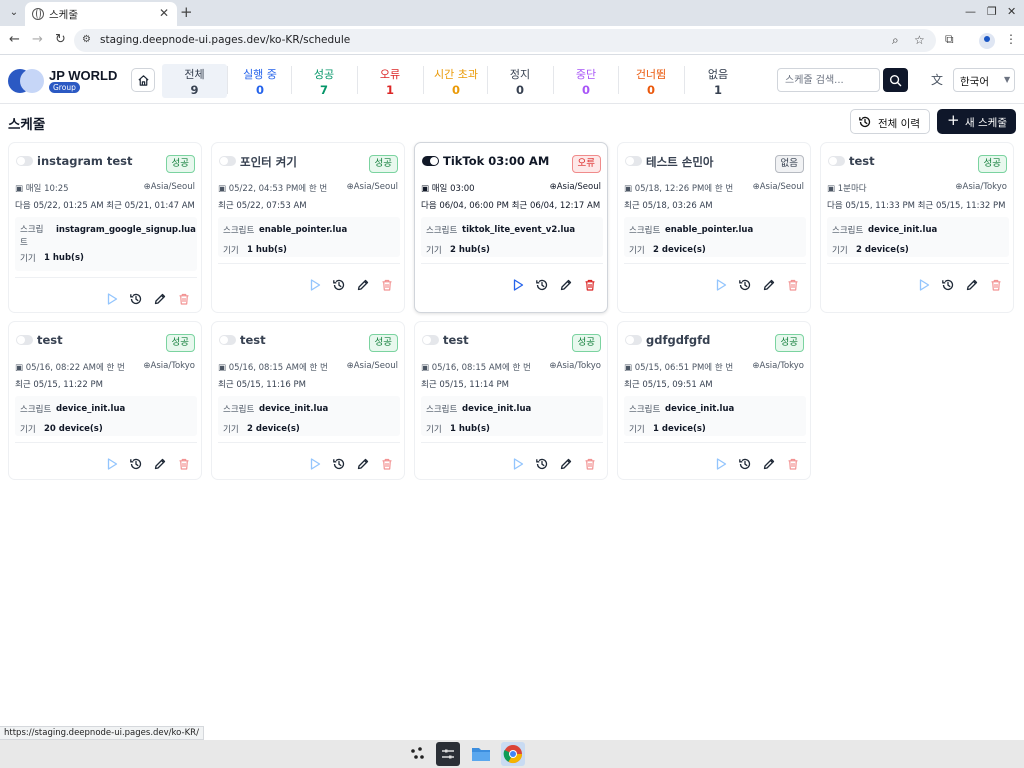 The height and width of the screenshot is (768, 1024). What do you see at coordinates (992, 11) in the screenshot?
I see `restore-icon: ❐` at bounding box center [992, 11].